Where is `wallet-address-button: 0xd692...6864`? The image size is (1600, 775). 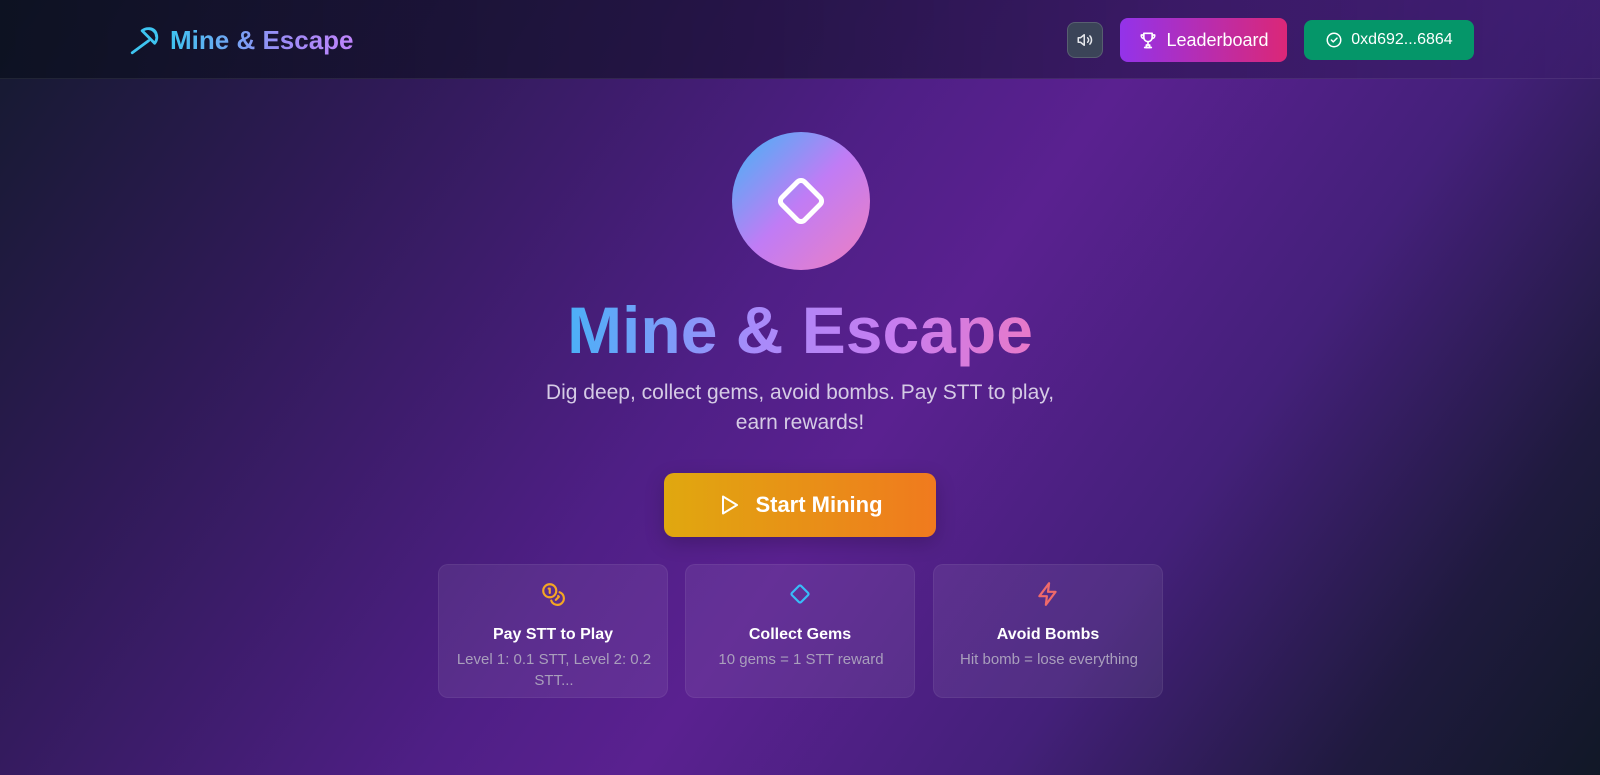
wallet-address-button: 0xd692...6864 is located at coordinates (1389, 40).